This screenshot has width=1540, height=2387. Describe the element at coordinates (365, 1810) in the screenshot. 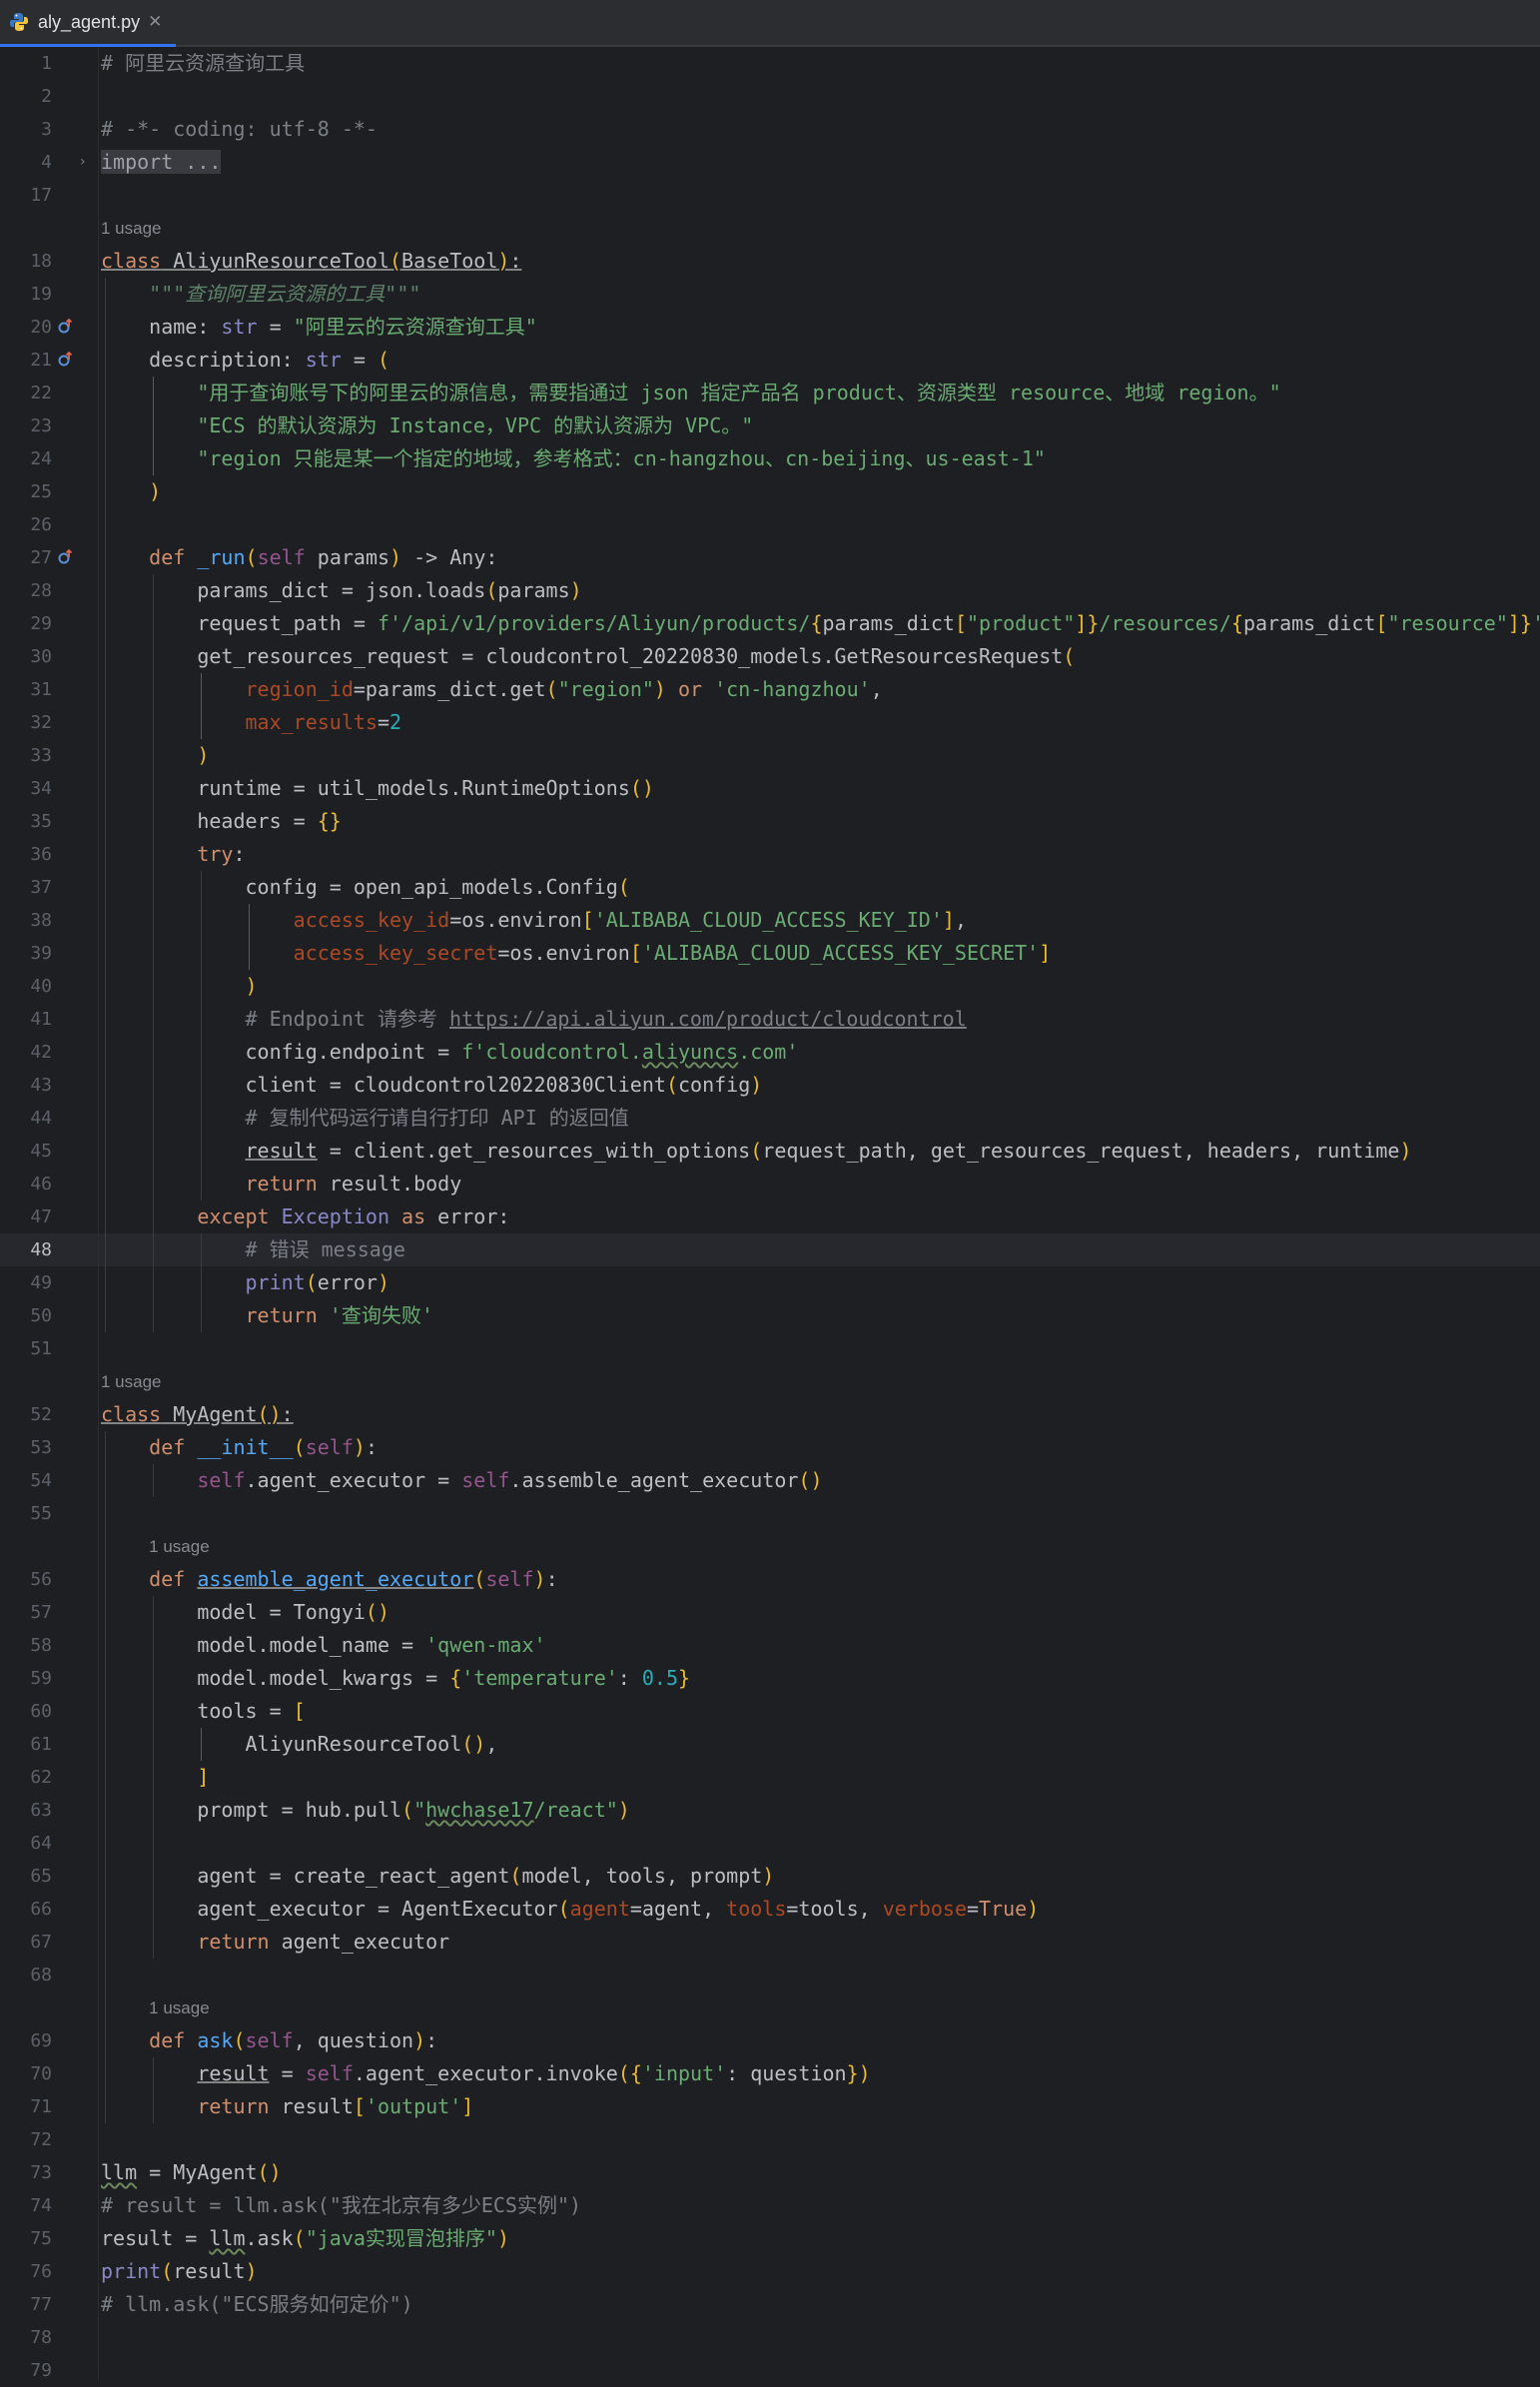

I see `code-line: prompt = hub.pull("hwchase17/react")` at that location.